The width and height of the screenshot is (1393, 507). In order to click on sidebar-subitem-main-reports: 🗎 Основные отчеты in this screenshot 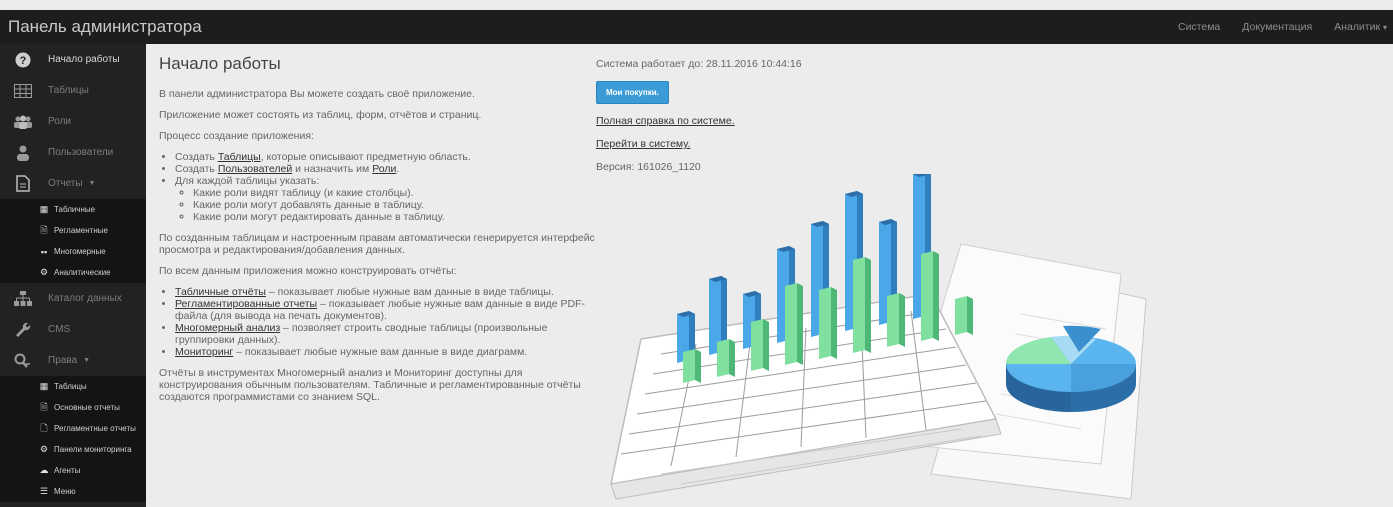, I will do `click(73, 407)`.